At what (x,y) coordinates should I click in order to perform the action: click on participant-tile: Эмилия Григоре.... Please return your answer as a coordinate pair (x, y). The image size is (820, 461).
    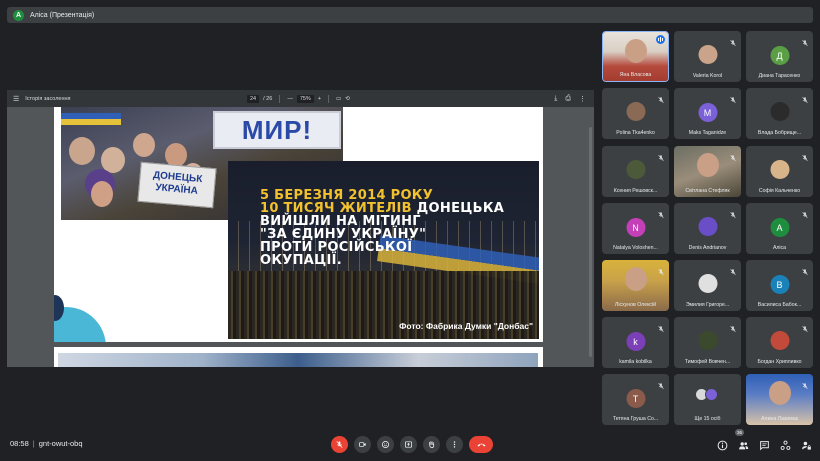
    Looking at the image, I should click on (707, 285).